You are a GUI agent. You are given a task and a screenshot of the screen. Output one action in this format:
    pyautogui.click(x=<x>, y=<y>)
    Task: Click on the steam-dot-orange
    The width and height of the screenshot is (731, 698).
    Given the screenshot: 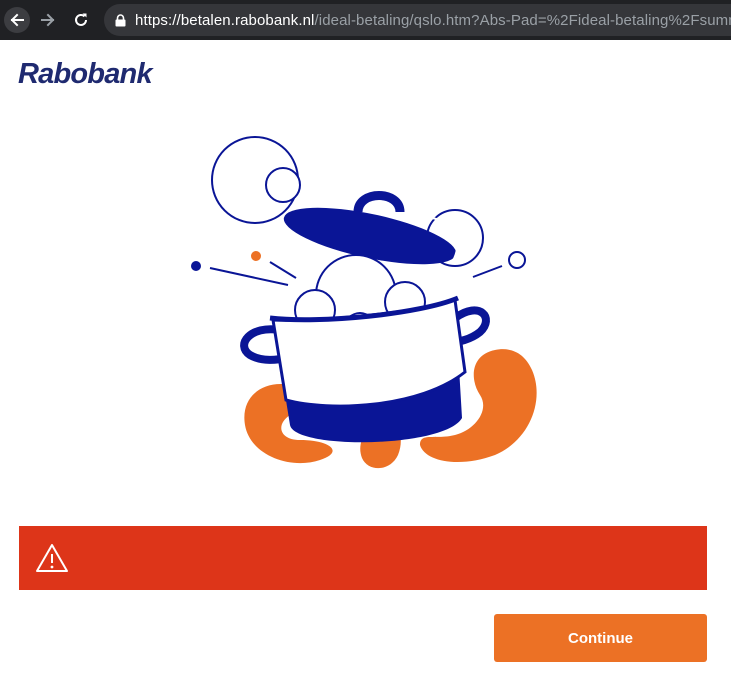 What is the action you would take?
    pyautogui.click(x=256, y=256)
    